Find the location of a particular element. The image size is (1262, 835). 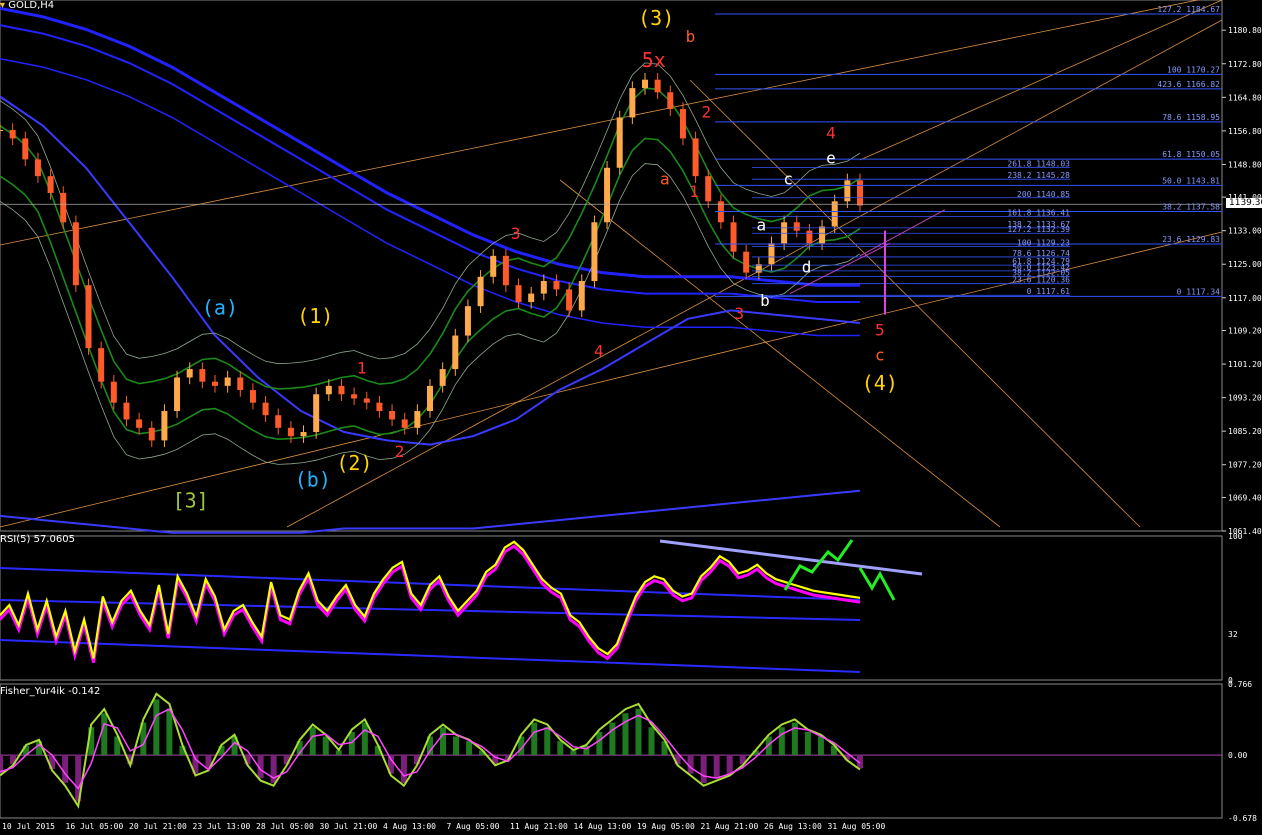

wave-label: e is located at coordinates (831, 158).